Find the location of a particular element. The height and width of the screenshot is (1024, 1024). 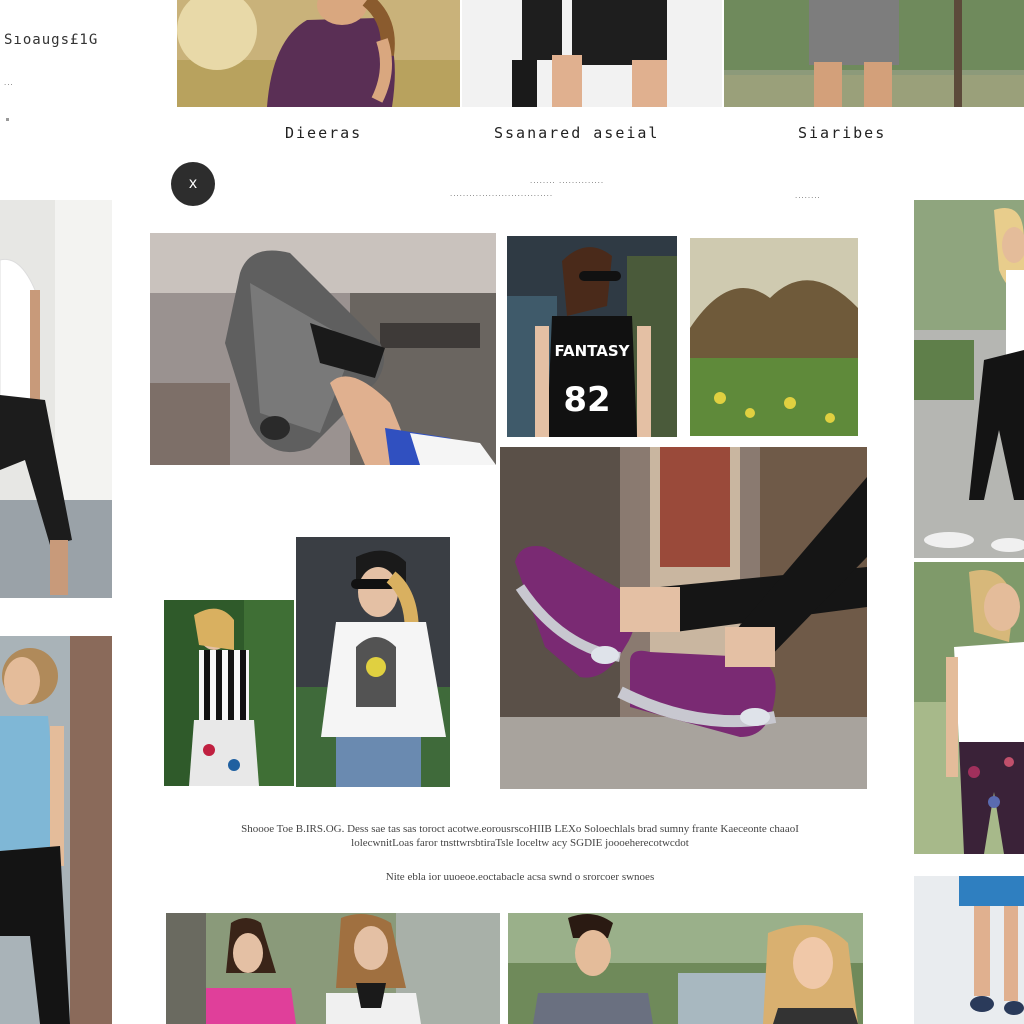

photo-legs-black-shorts is located at coordinates (592, 53).